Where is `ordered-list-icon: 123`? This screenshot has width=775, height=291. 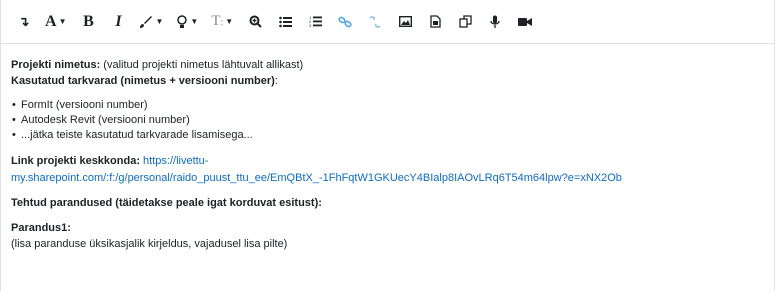 ordered-list-icon: 123 is located at coordinates (315, 21).